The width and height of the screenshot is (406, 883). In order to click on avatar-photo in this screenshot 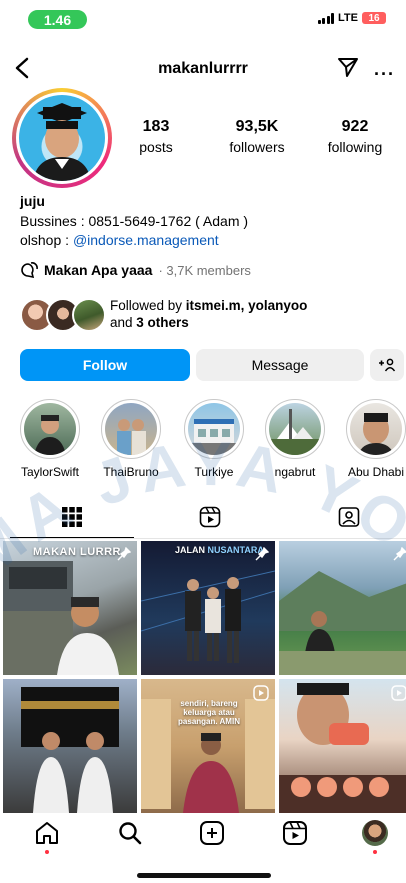, I will do `click(62, 138)`.